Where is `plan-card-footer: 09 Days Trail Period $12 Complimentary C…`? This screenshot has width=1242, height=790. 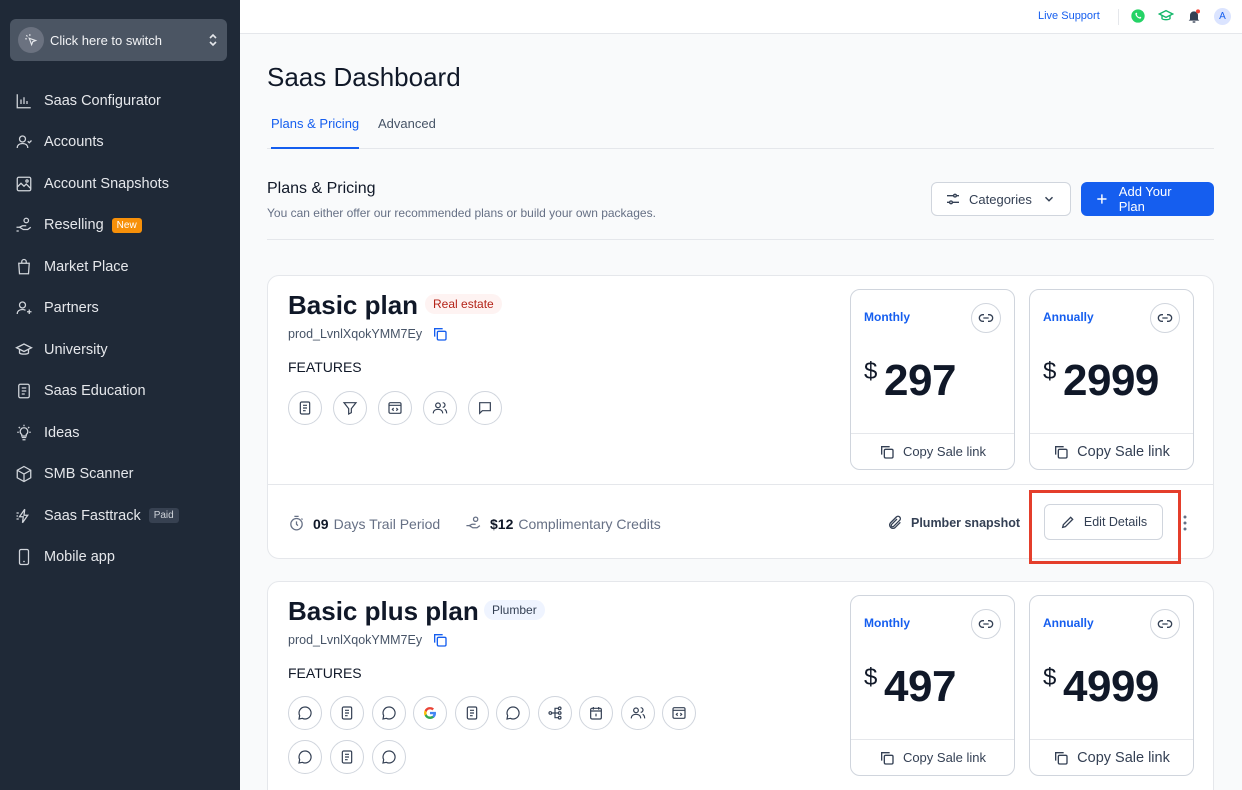 plan-card-footer: 09 Days Trail Period $12 Complimentary C… is located at coordinates (740, 524).